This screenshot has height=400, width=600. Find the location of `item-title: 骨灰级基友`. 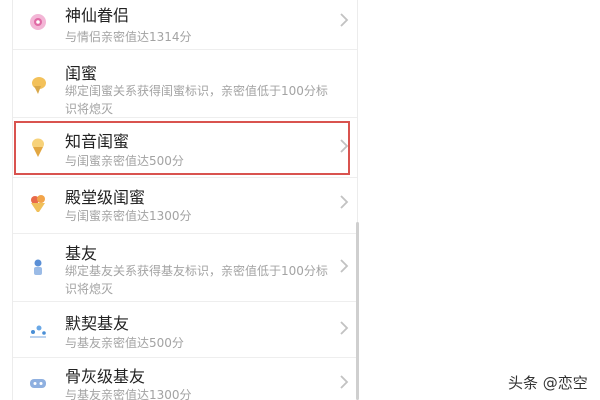

item-title: 骨灰级基友 is located at coordinates (105, 376).